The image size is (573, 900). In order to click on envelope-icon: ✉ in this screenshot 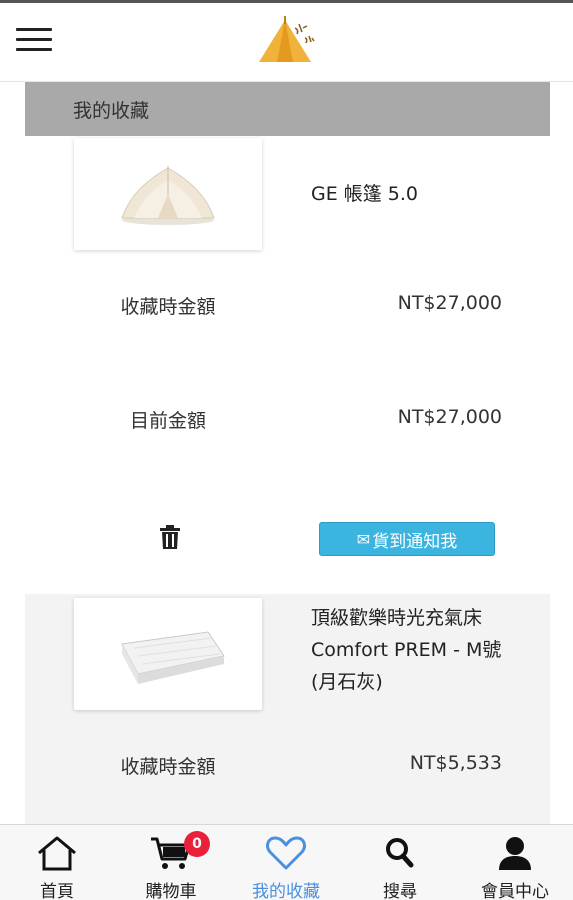, I will do `click(363, 539)`.